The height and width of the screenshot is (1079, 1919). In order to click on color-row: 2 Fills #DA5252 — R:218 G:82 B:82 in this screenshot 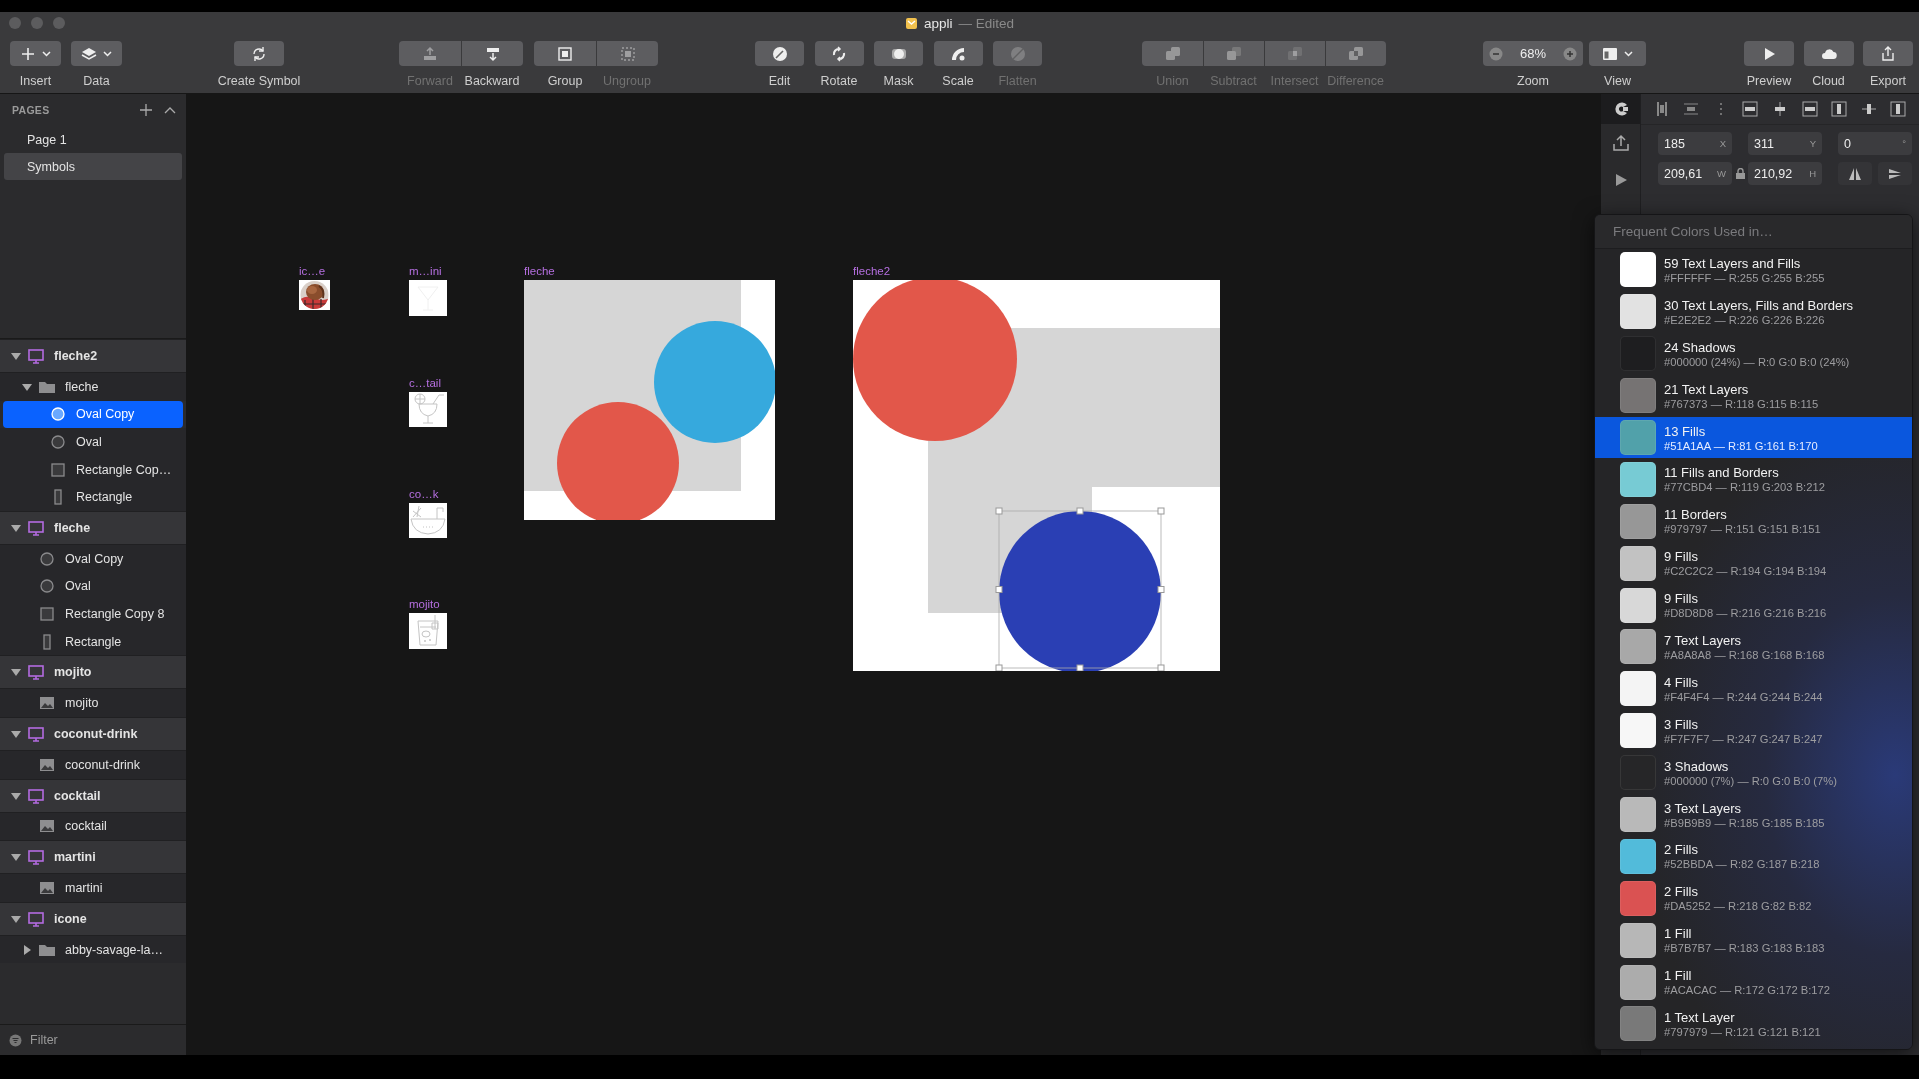, I will do `click(1753, 898)`.